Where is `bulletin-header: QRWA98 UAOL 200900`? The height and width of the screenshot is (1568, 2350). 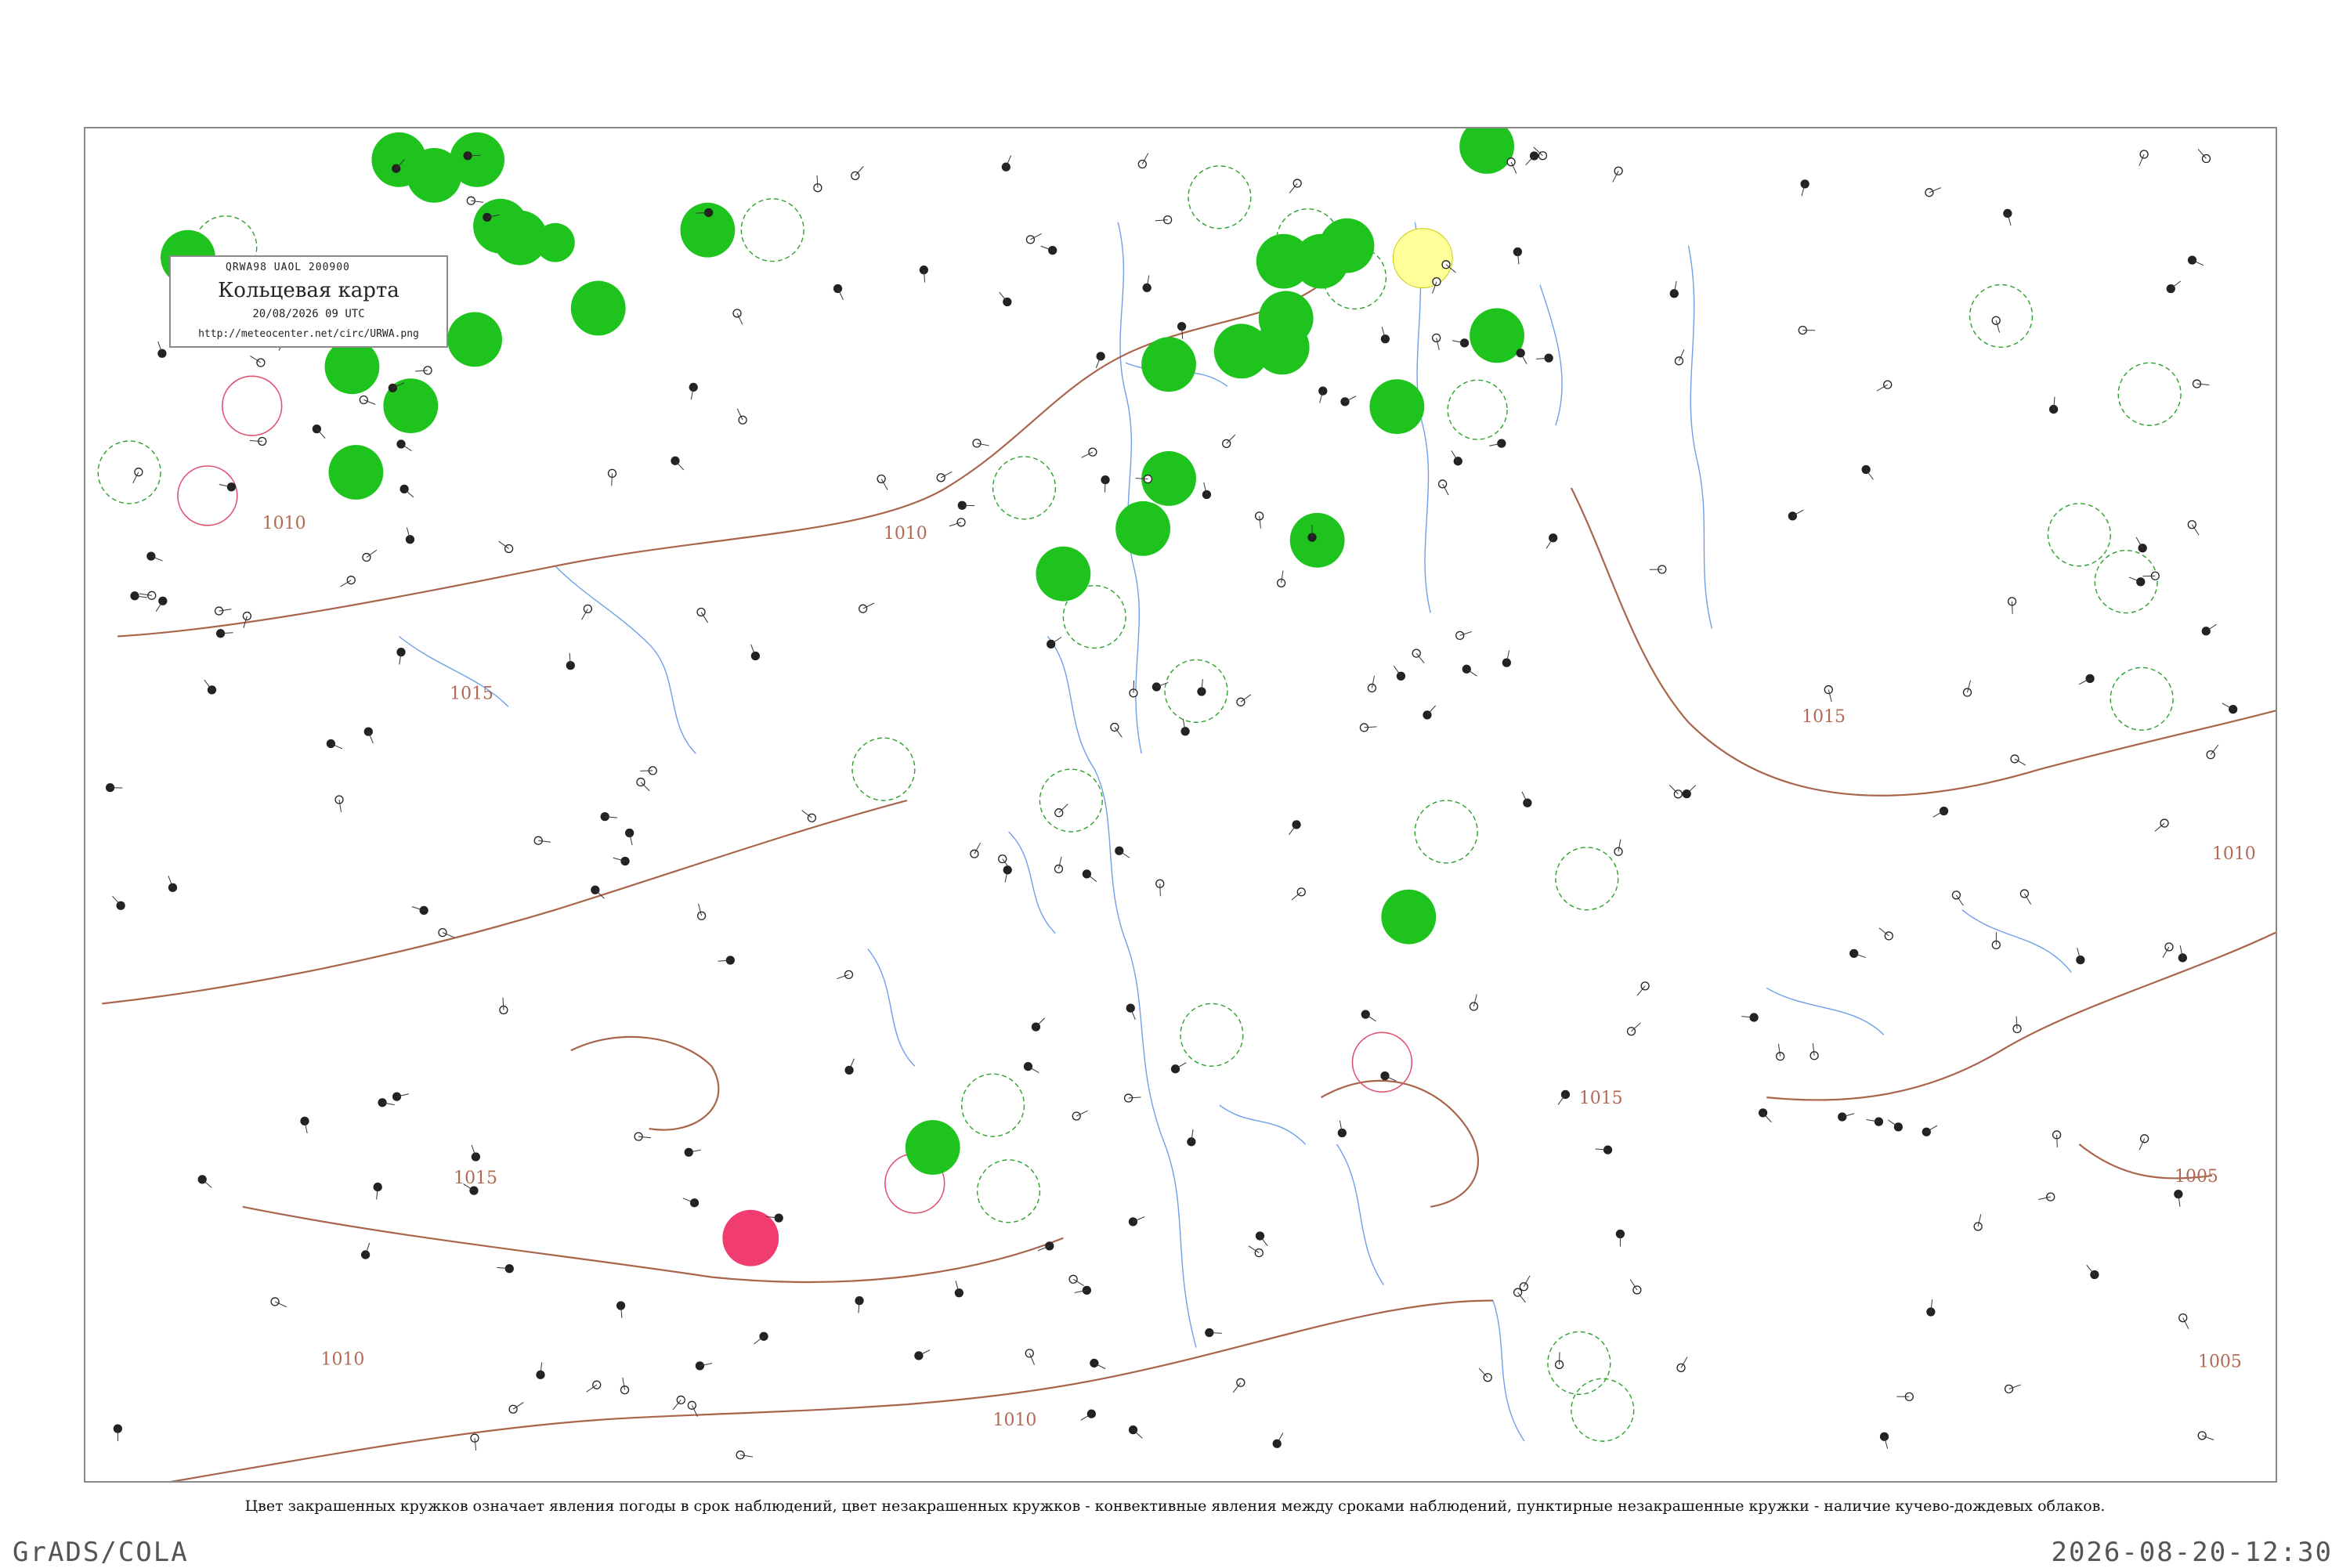 bulletin-header: QRWA98 UAOL 200900 is located at coordinates (288, 267).